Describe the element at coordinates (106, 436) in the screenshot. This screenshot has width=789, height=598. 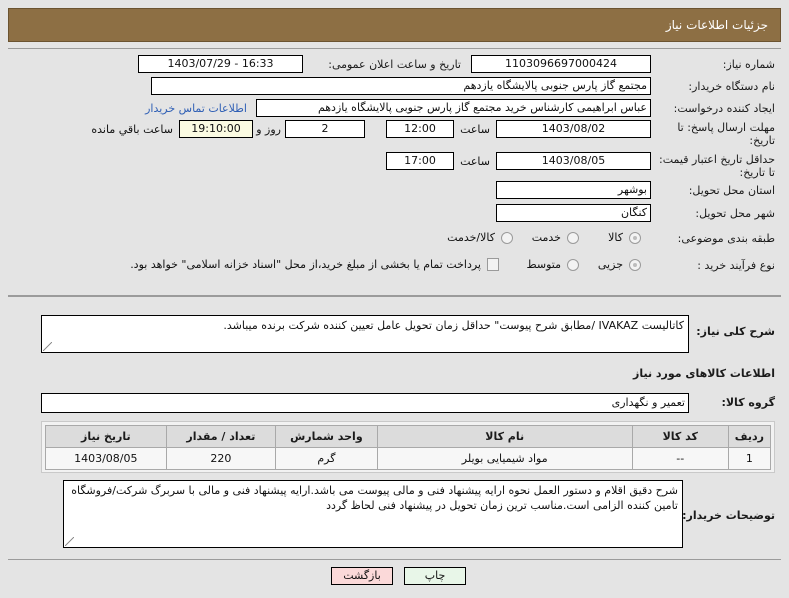
I see `col-tarikh-niaz: تاریخ نیاز` at that location.